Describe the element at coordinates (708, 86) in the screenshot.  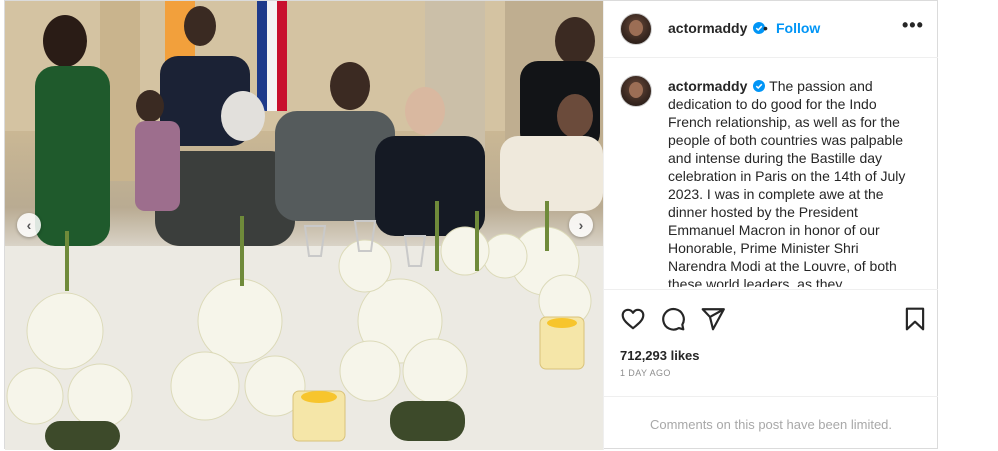
I see `caption-username-text: actormaddy` at that location.